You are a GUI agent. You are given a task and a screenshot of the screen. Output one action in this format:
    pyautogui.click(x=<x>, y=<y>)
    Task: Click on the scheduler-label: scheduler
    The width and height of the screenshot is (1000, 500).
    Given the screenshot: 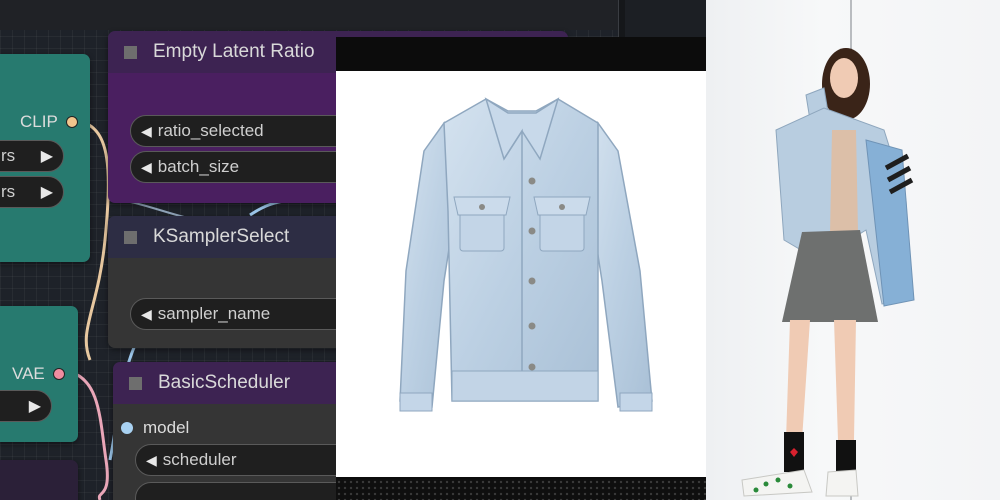 What is the action you would take?
    pyautogui.click(x=199, y=459)
    